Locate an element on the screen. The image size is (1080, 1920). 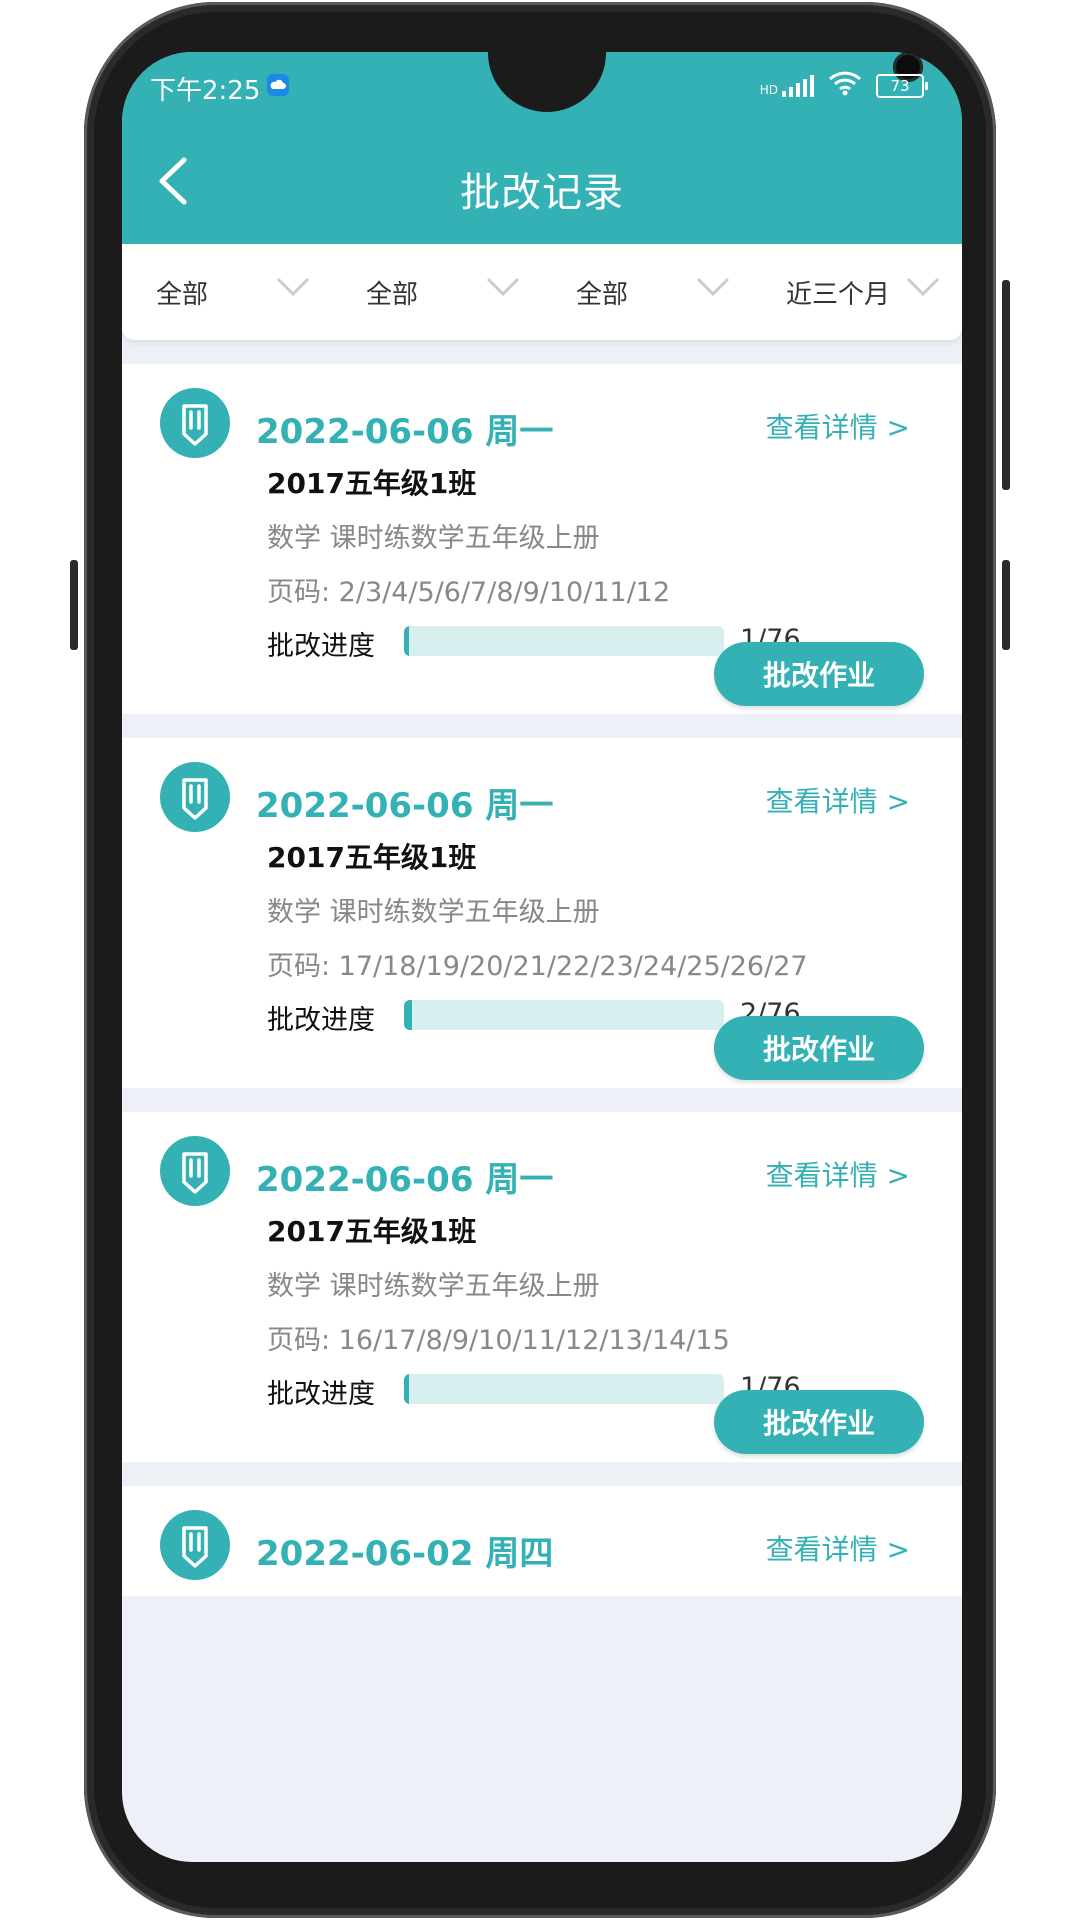
page-title: 批改记录 is located at coordinates (542, 193).